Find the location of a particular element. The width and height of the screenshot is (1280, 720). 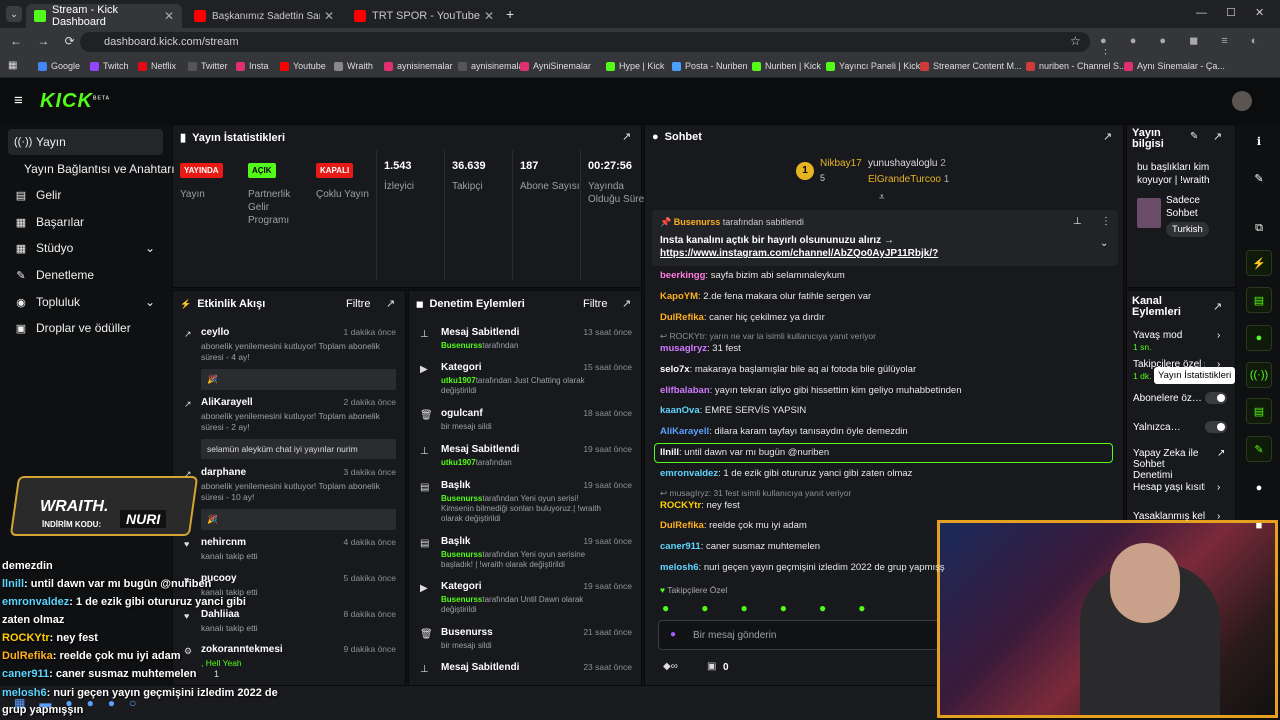

nav-buttons: ← → ⟳ is located at coordinates (42, 41).